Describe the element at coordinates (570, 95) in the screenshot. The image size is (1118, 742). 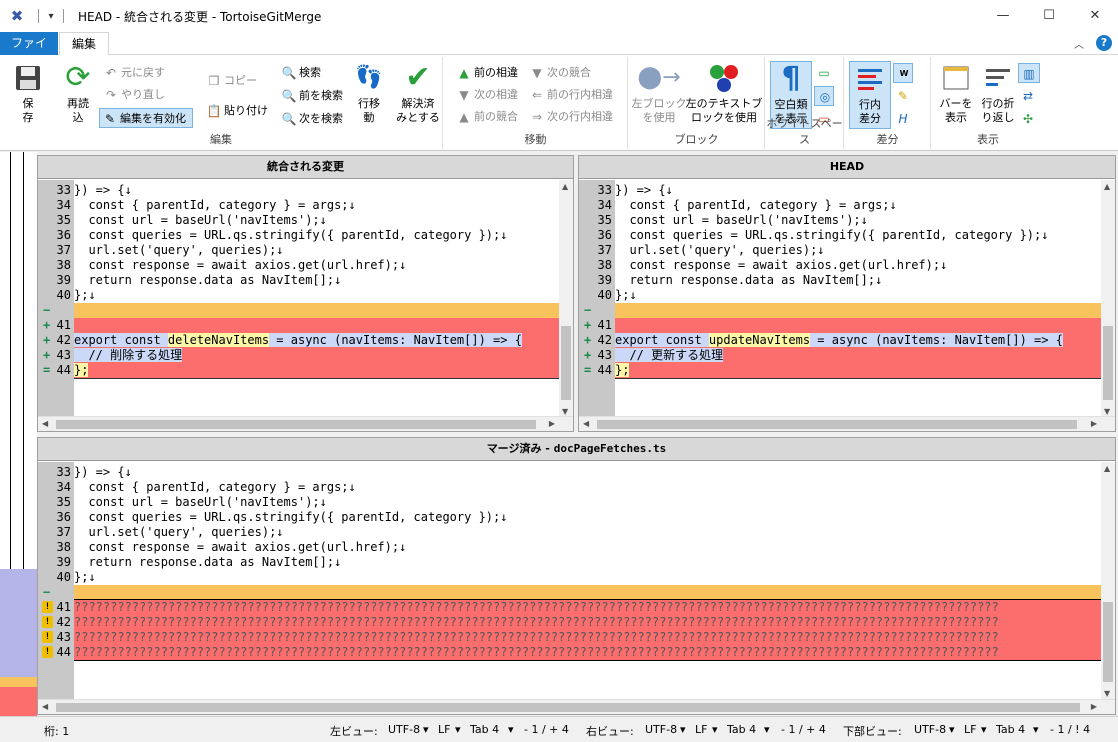
I see `prev-line-diff-button: ⇐ 前の行内相違` at that location.